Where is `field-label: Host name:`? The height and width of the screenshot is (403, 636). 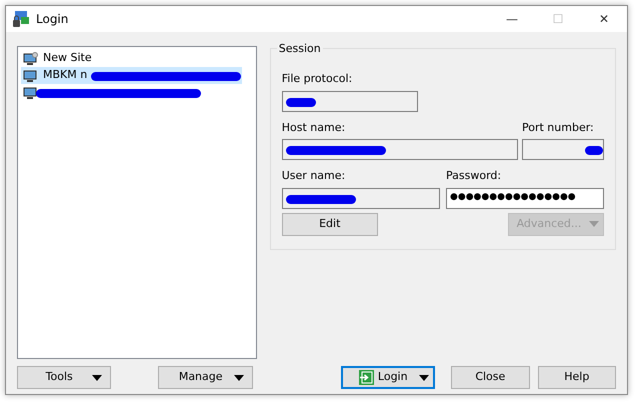 field-label: Host name: is located at coordinates (314, 128).